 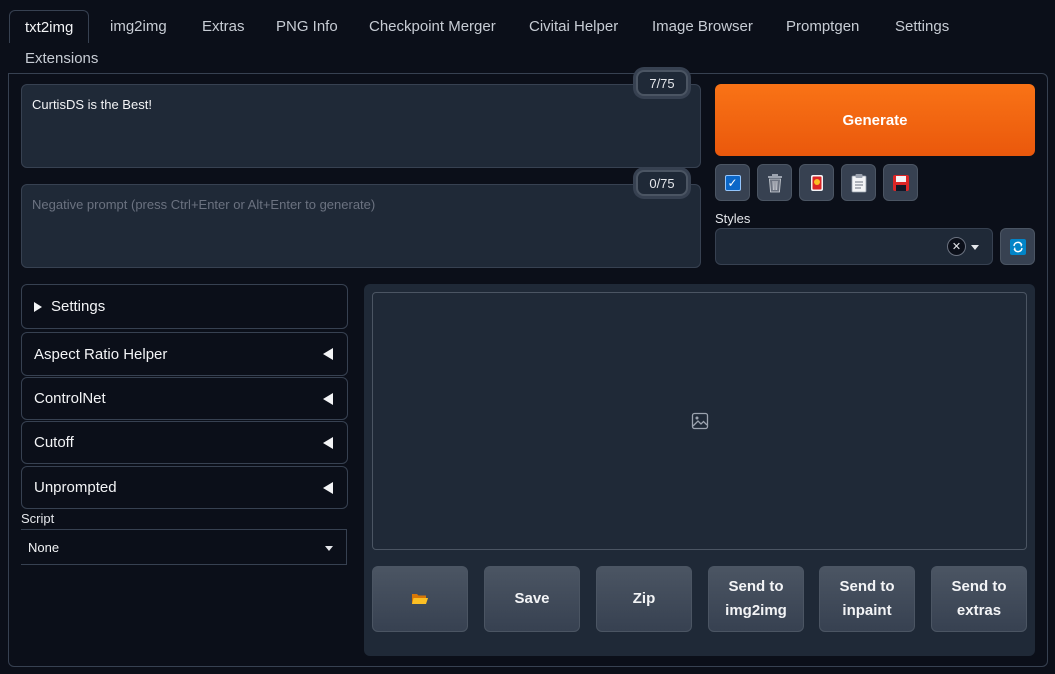 What do you see at coordinates (733, 218) in the screenshot?
I see `styles-label: Styles` at bounding box center [733, 218].